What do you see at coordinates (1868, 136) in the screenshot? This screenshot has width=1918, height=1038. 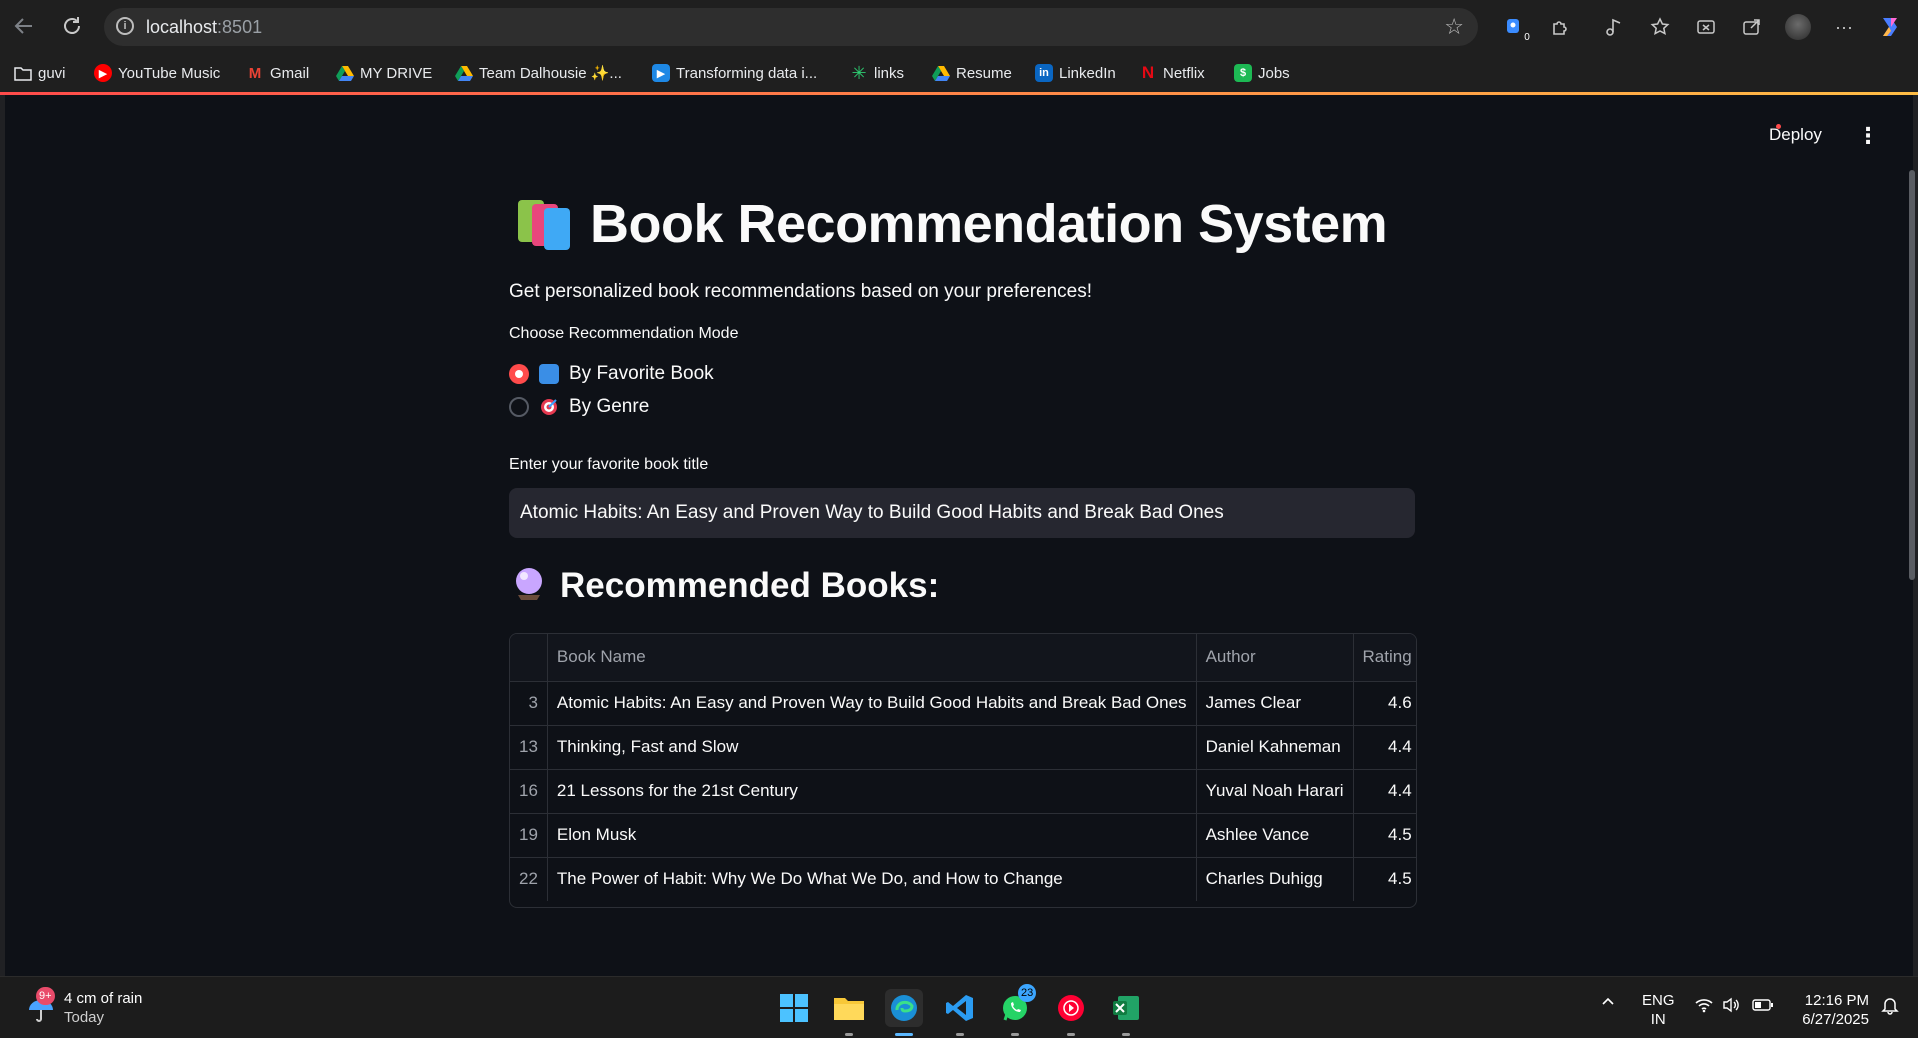 I see `main-menu-icon: ⋮` at bounding box center [1868, 136].